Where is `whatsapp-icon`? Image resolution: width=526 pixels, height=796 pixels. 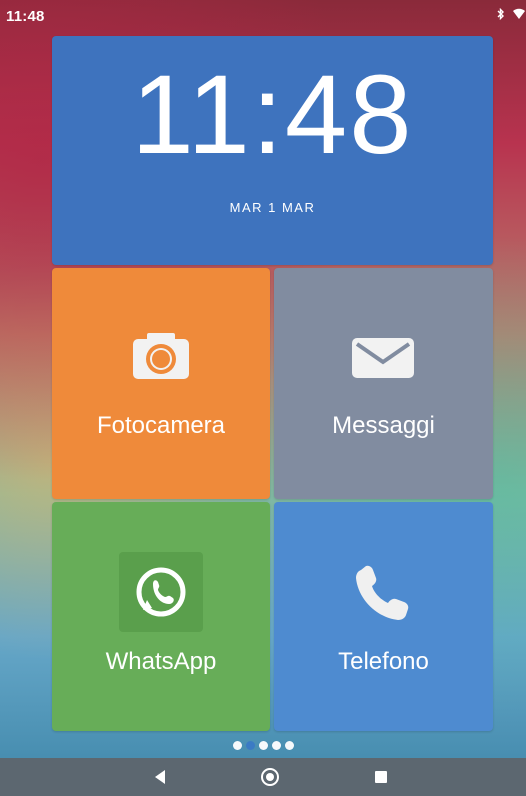
whatsapp-icon is located at coordinates (161, 592).